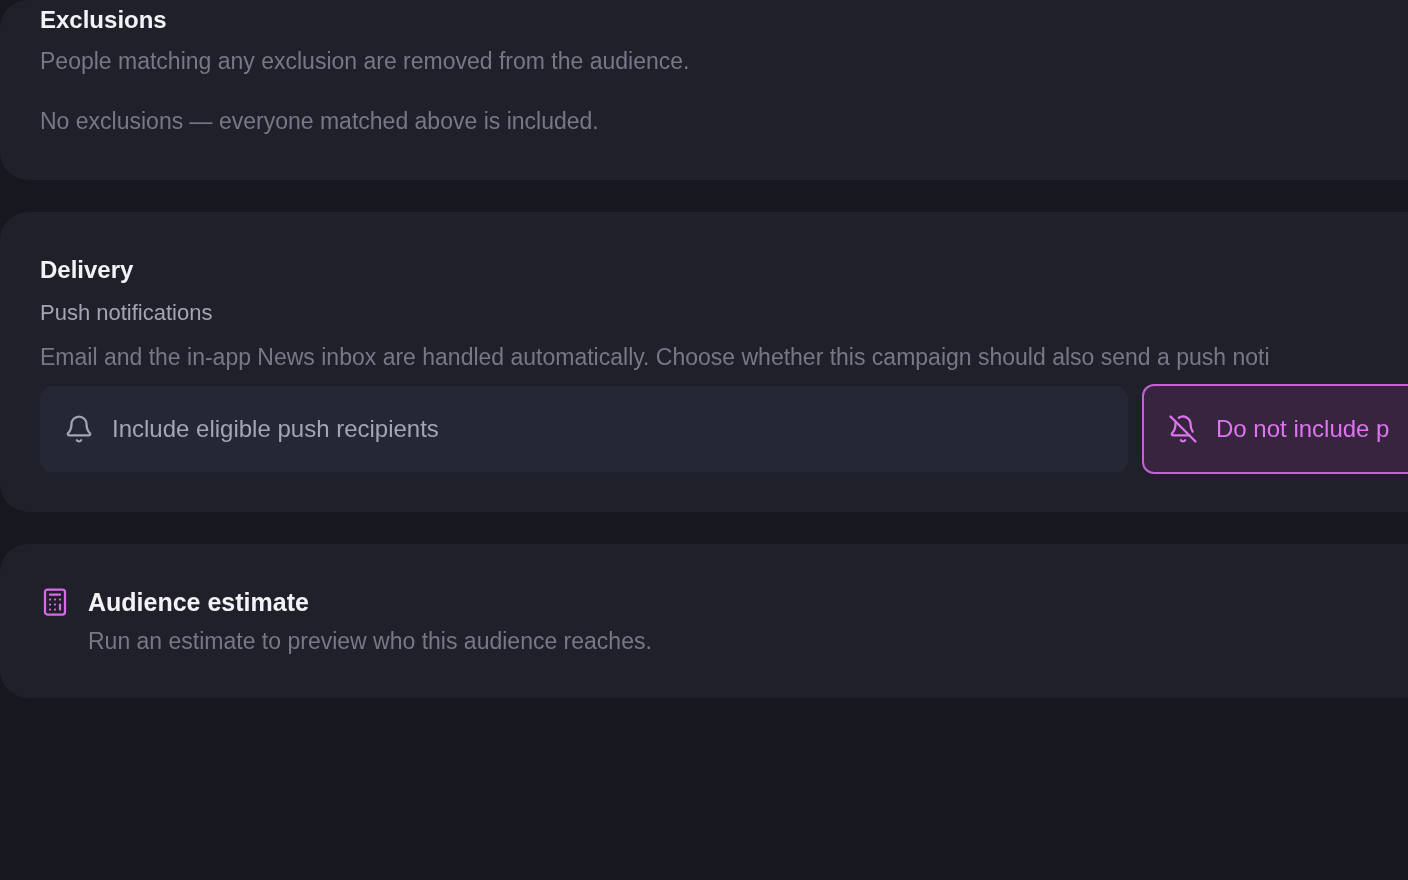 Image resolution: width=1408 pixels, height=880 pixels. I want to click on section-description: People matching any exclusion are removed from the audience., so click(365, 61).